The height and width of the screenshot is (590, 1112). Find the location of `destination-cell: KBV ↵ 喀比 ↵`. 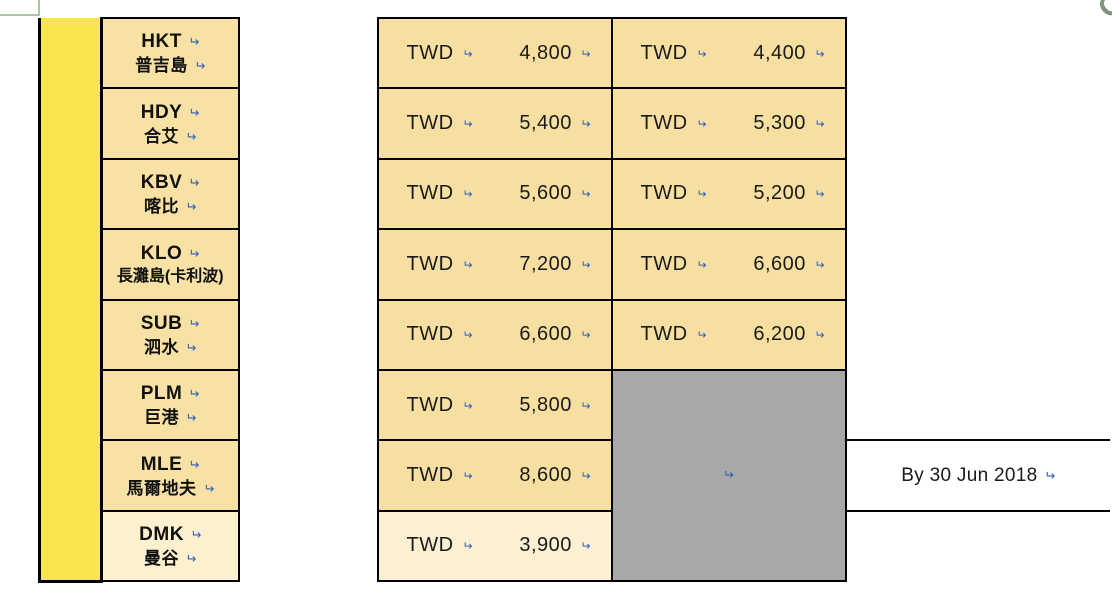

destination-cell: KBV ↵ 喀比 ↵ is located at coordinates (170, 194).